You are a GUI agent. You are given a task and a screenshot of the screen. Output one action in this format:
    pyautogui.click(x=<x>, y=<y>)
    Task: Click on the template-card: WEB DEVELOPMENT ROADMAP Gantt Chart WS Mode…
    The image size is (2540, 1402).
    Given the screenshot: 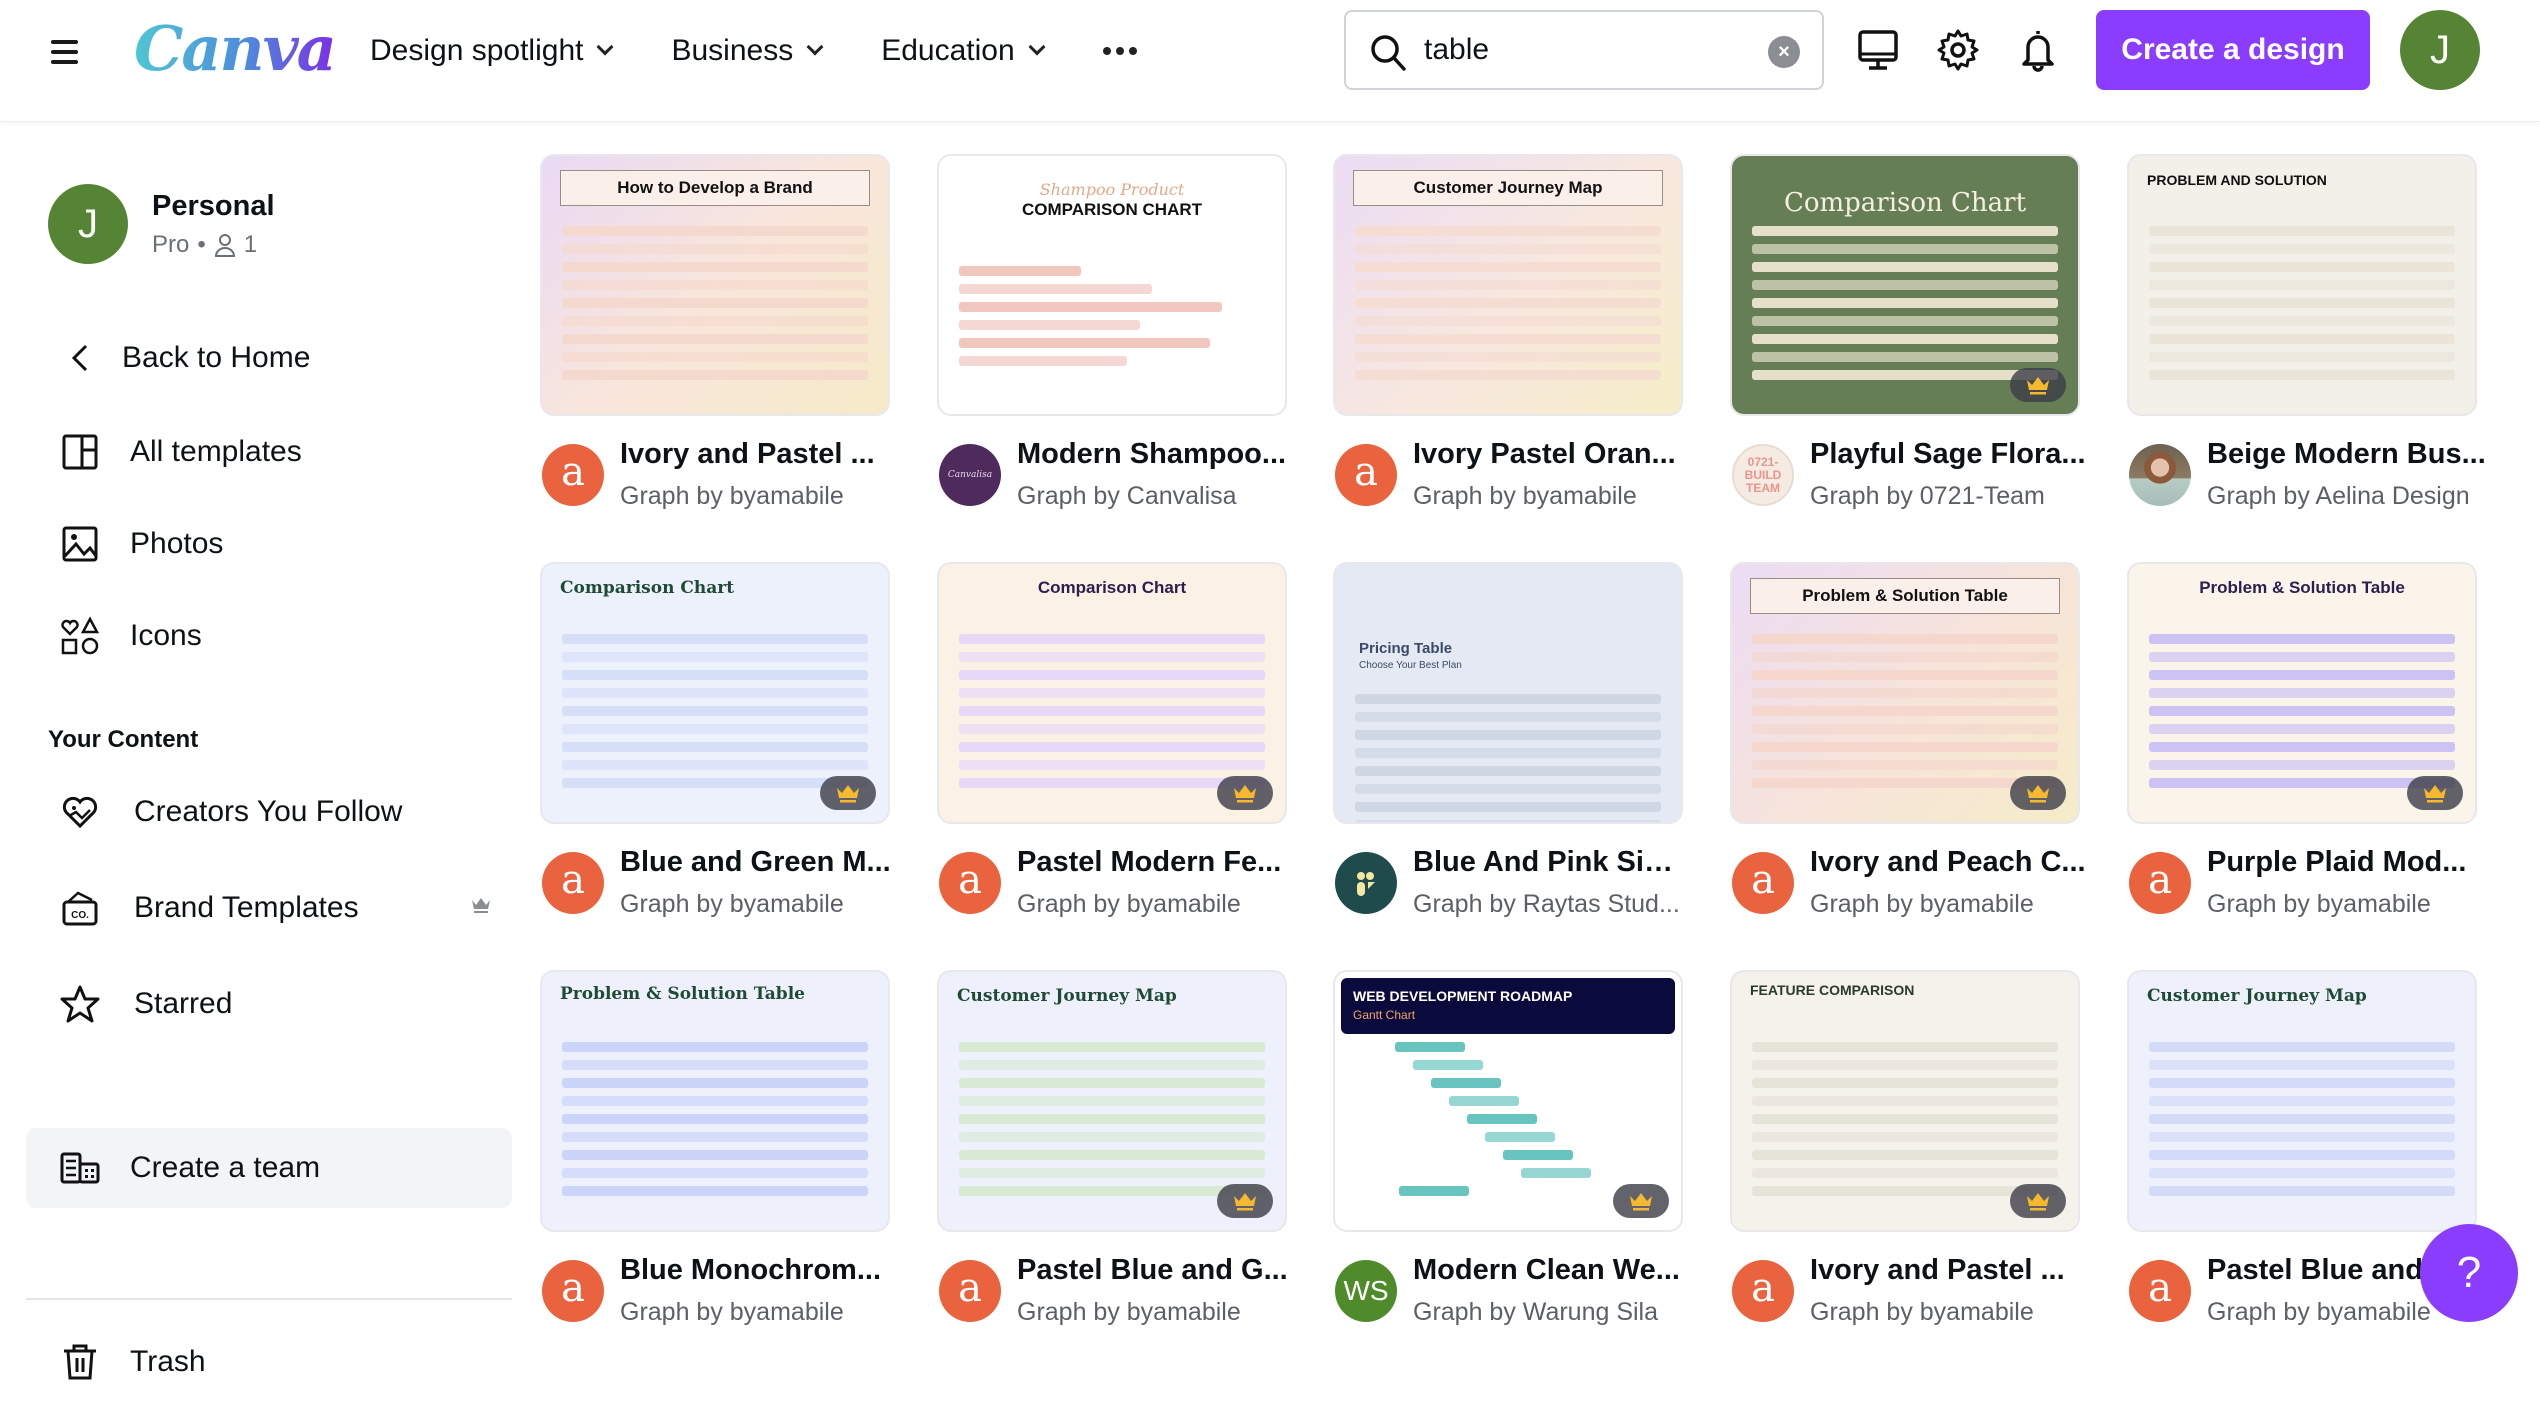 What is the action you would take?
    pyautogui.click(x=1508, y=1155)
    